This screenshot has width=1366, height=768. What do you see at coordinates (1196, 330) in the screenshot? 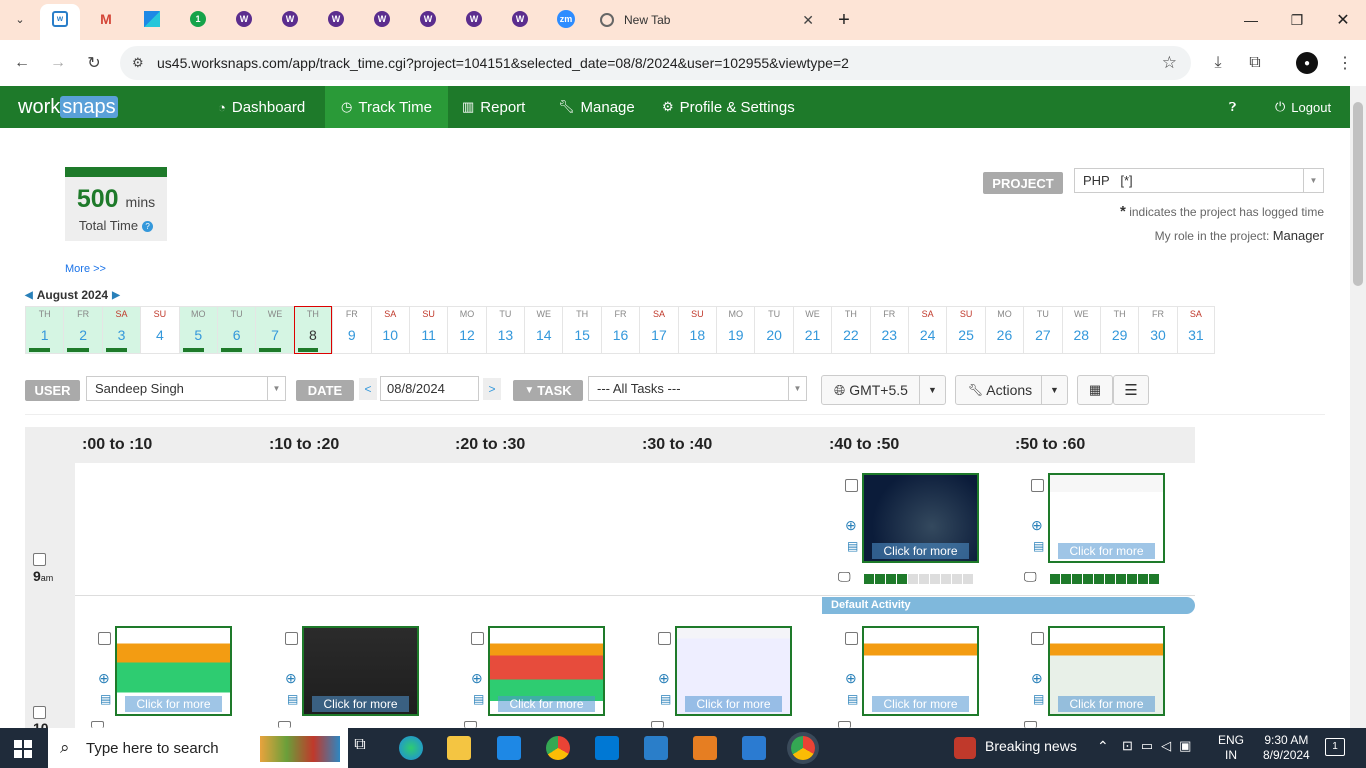
I see `calendar-day: SA 31` at bounding box center [1196, 330].